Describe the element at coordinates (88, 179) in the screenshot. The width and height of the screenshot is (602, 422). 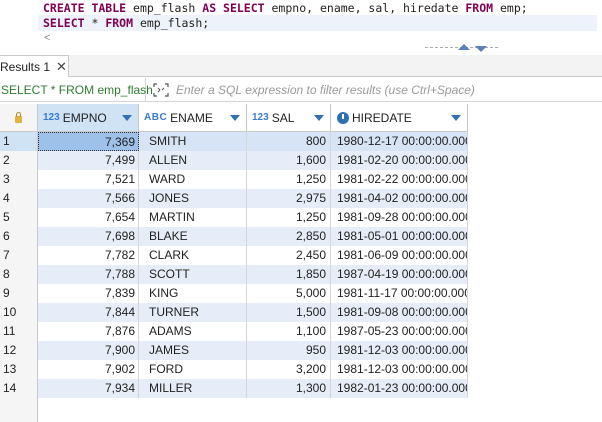
I see `cell-empno: 7,521` at that location.